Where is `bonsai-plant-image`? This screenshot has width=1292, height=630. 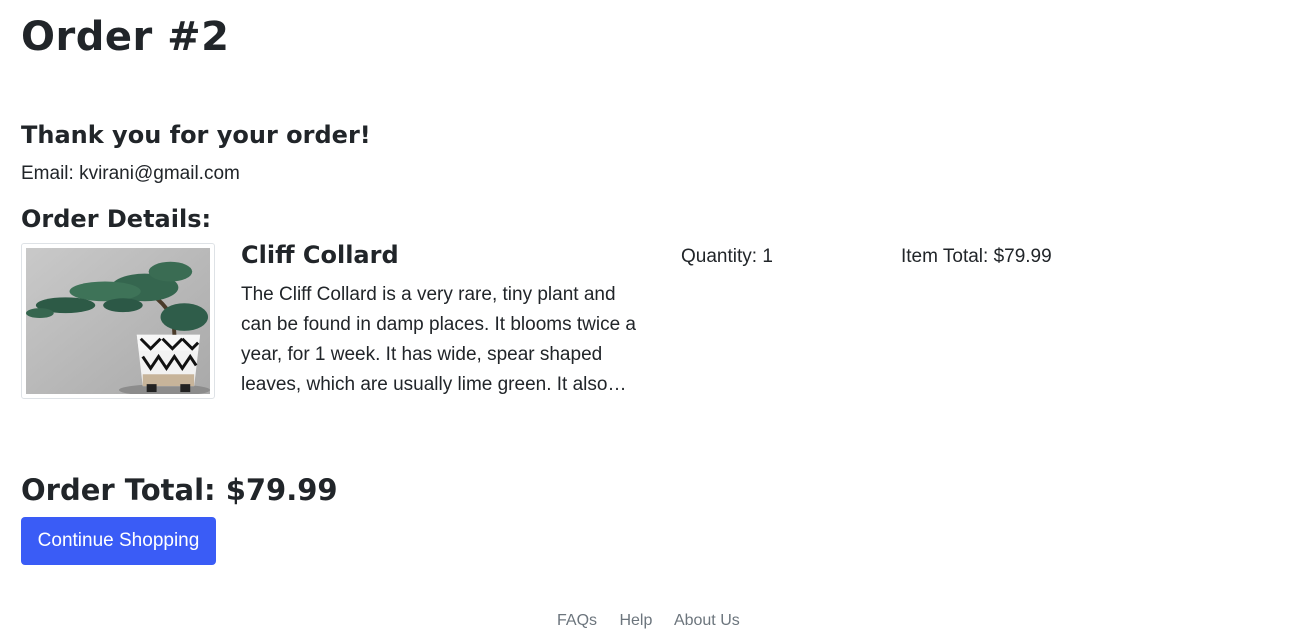 bonsai-plant-image is located at coordinates (118, 321).